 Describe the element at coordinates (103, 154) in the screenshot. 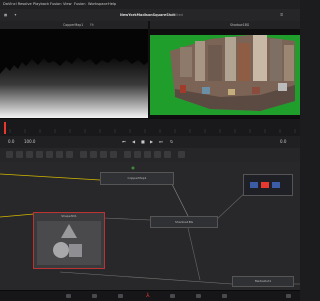

I see `tool-polygon-icon` at that location.